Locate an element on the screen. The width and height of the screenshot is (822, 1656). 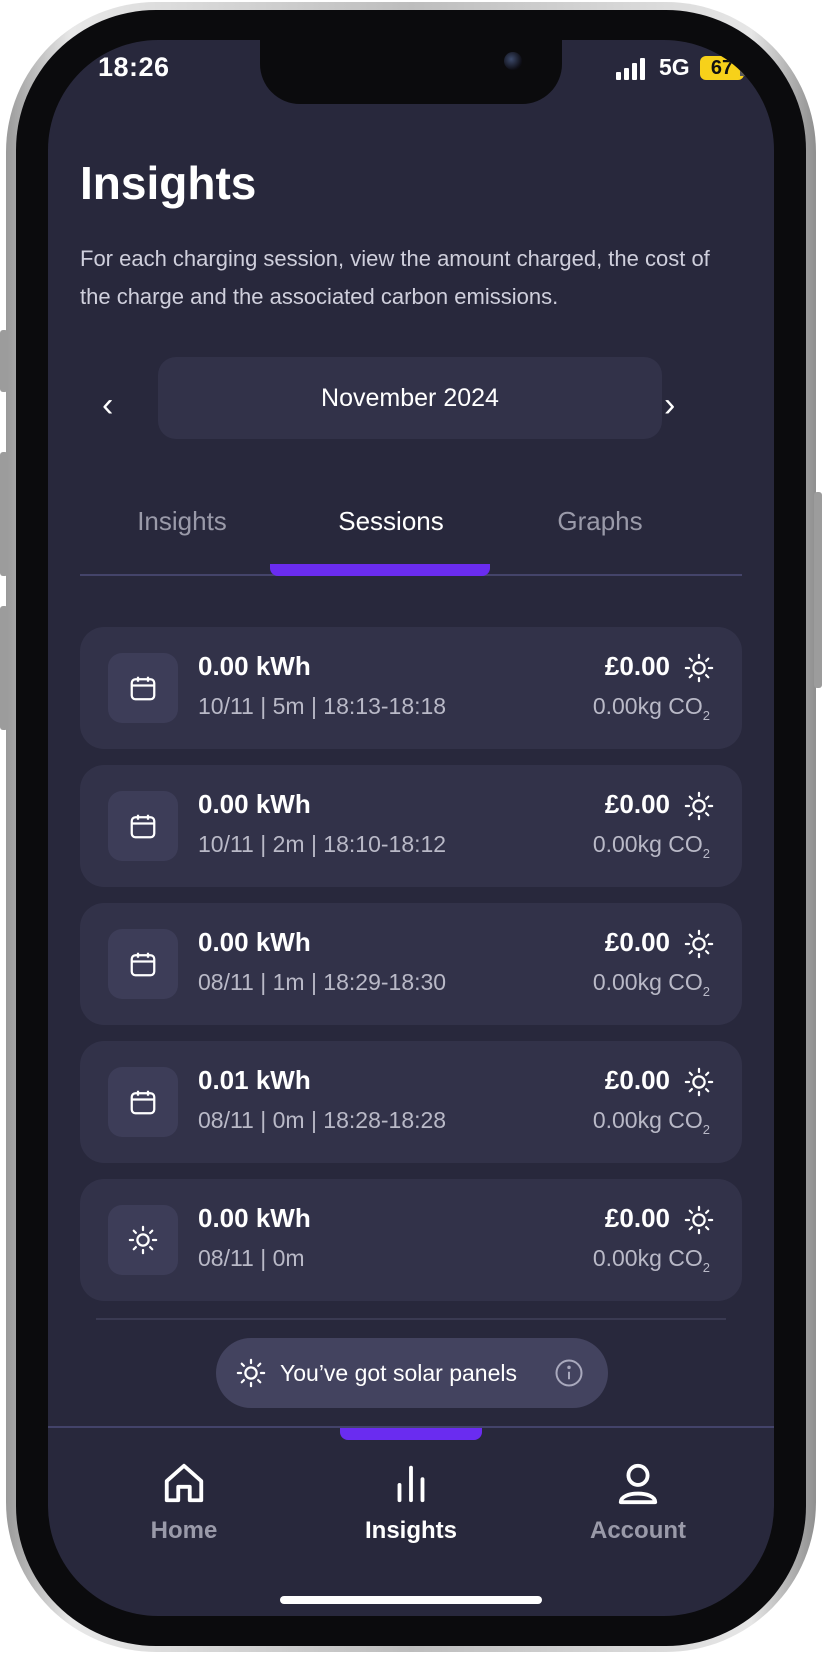
silent-switch is located at coordinates (4, 361).